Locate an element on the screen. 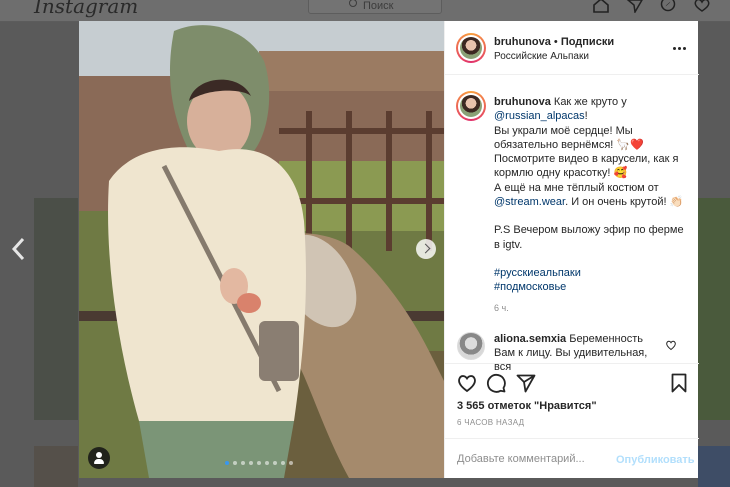 This screenshot has height=487, width=730. caption-text: ! is located at coordinates (586, 116).